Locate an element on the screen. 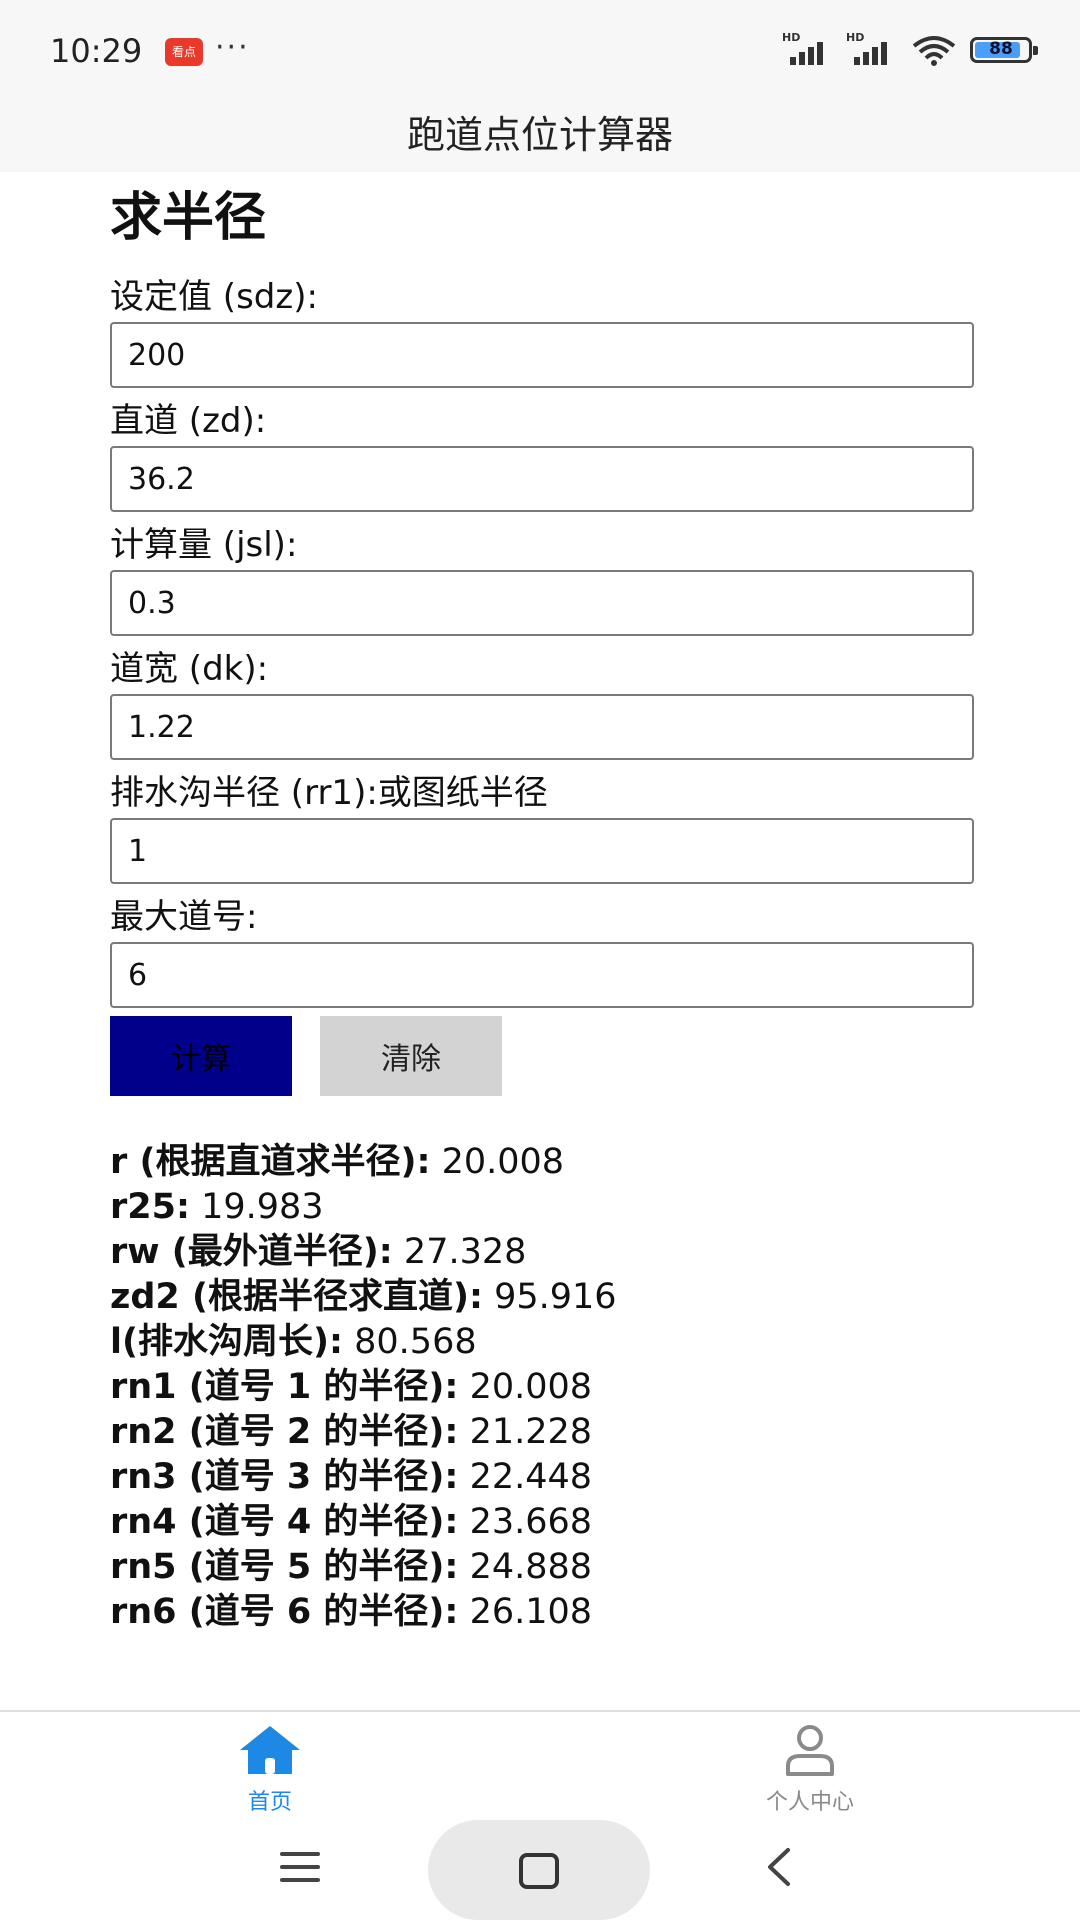  nav-home-button is located at coordinates (539, 1870).